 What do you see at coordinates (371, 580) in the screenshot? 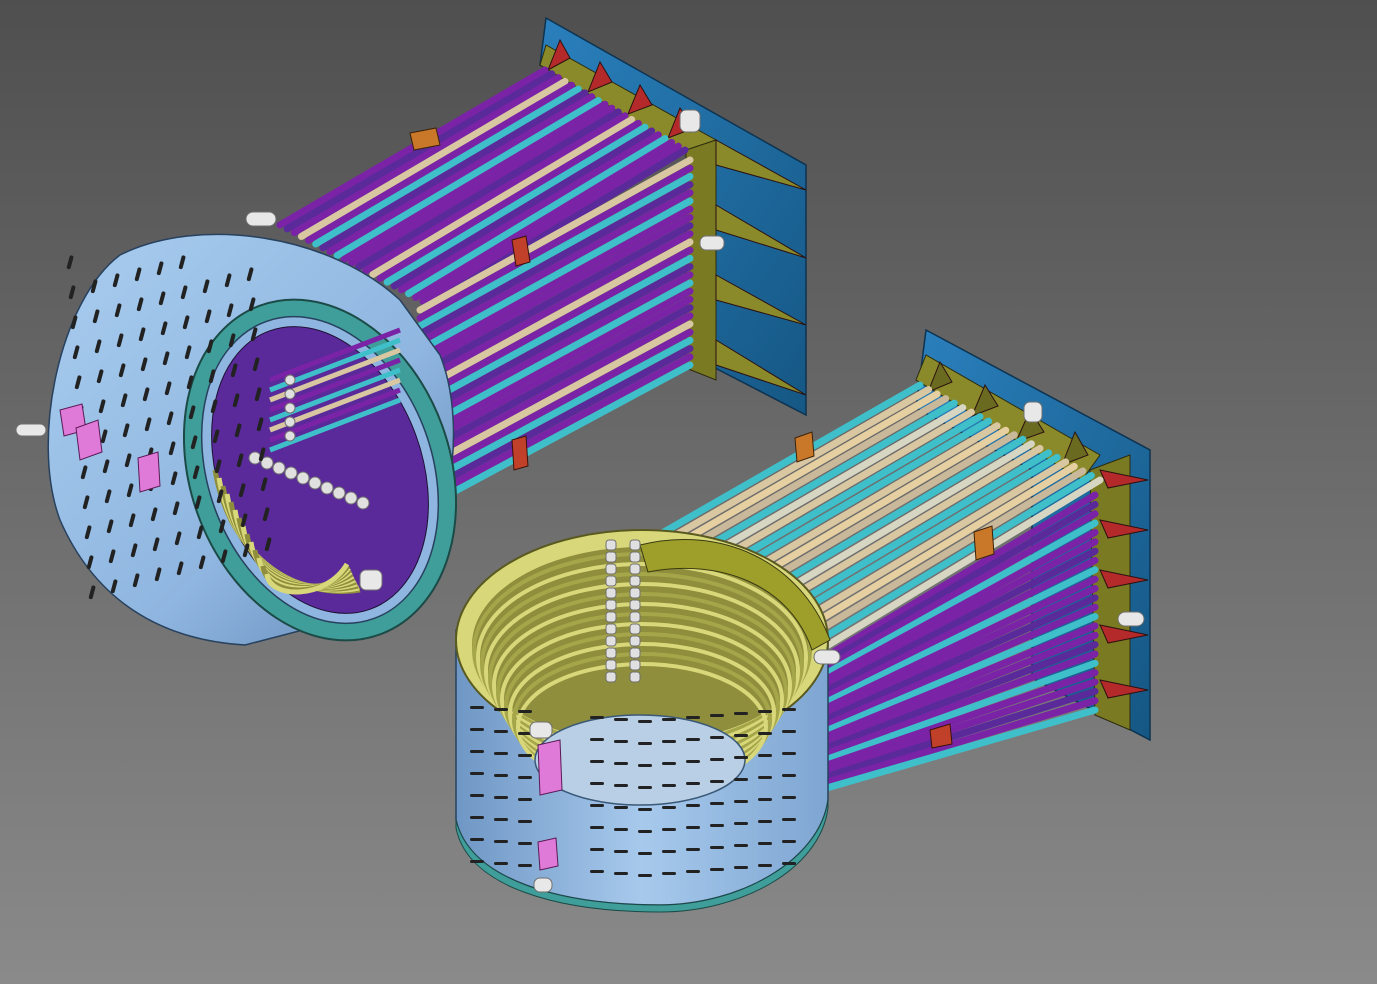
I see `terminal-1c` at bounding box center [371, 580].